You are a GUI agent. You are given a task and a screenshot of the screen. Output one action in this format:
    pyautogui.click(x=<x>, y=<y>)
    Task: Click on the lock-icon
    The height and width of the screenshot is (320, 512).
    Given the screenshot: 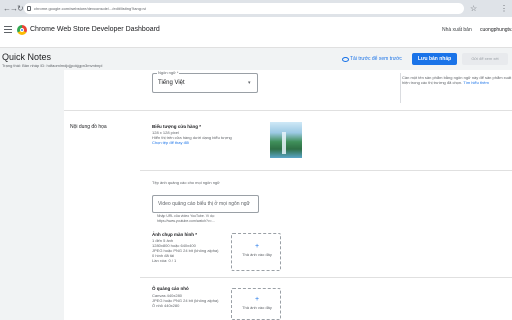 What is the action you would take?
    pyautogui.click(x=29, y=8)
    